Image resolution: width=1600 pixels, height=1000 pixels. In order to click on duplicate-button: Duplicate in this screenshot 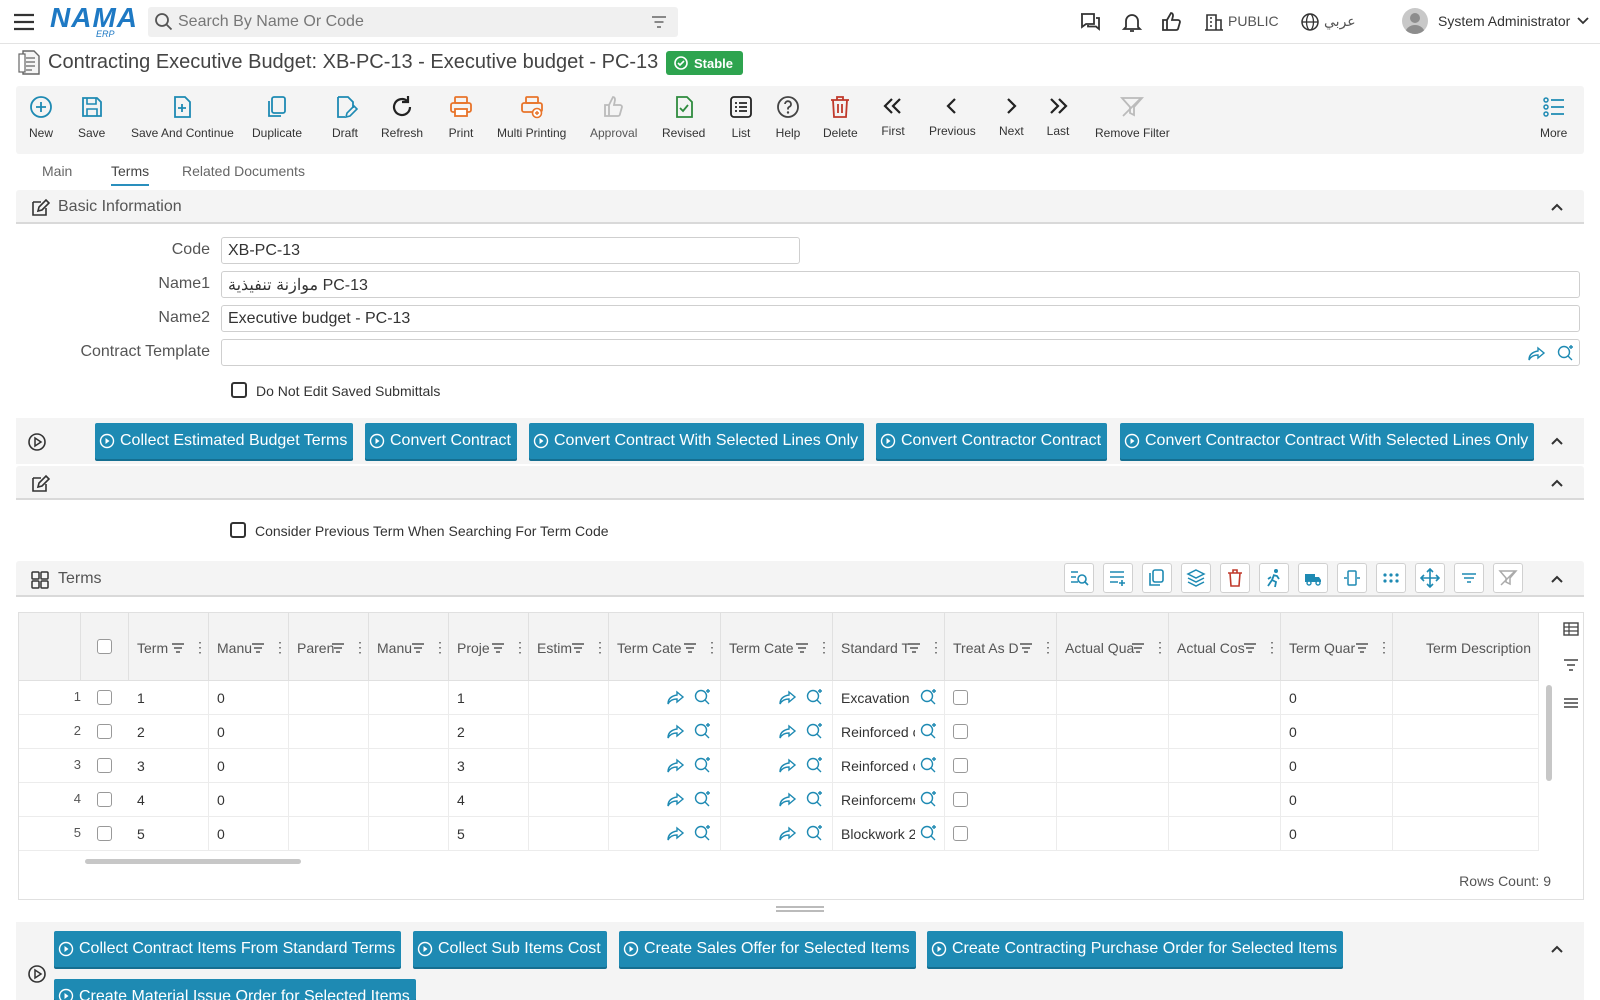, I will do `click(277, 117)`.